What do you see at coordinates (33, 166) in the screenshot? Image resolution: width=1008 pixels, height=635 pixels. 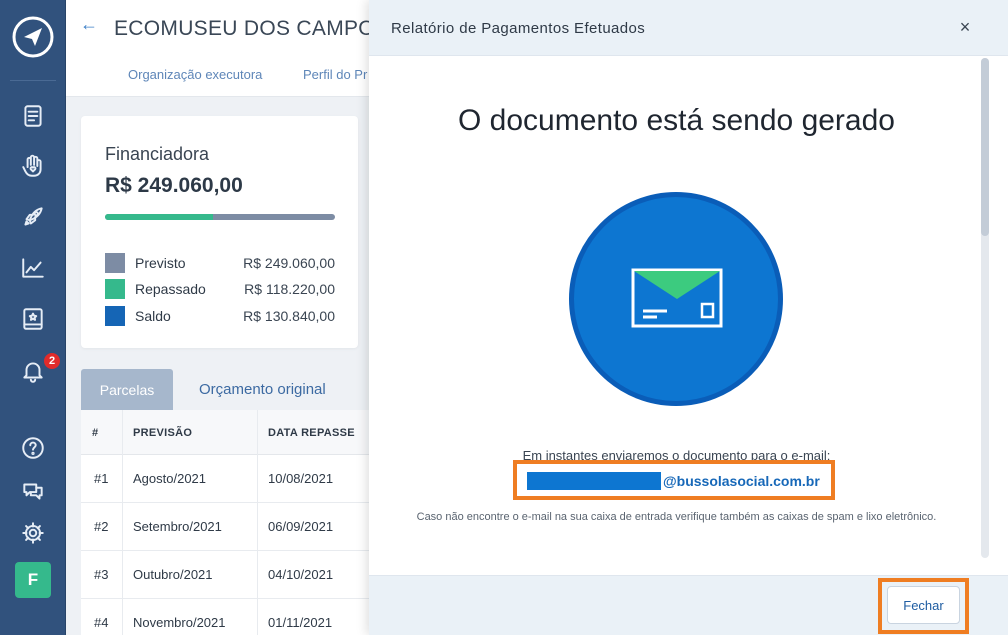 I see `hand-heart-icon` at bounding box center [33, 166].